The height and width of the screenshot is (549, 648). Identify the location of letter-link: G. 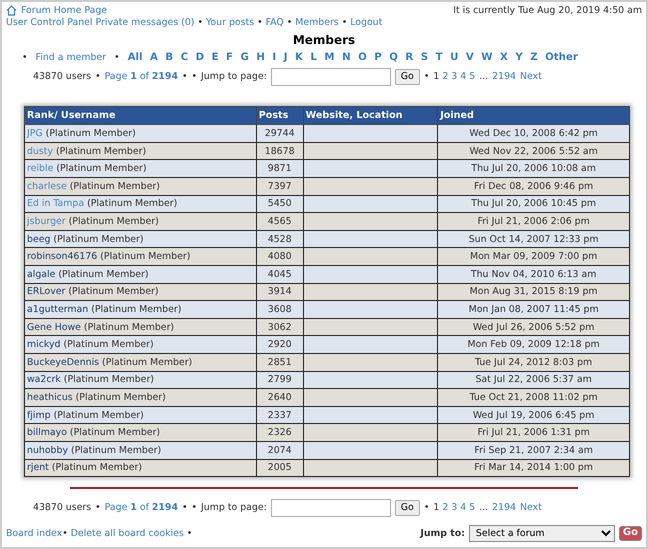
(244, 58).